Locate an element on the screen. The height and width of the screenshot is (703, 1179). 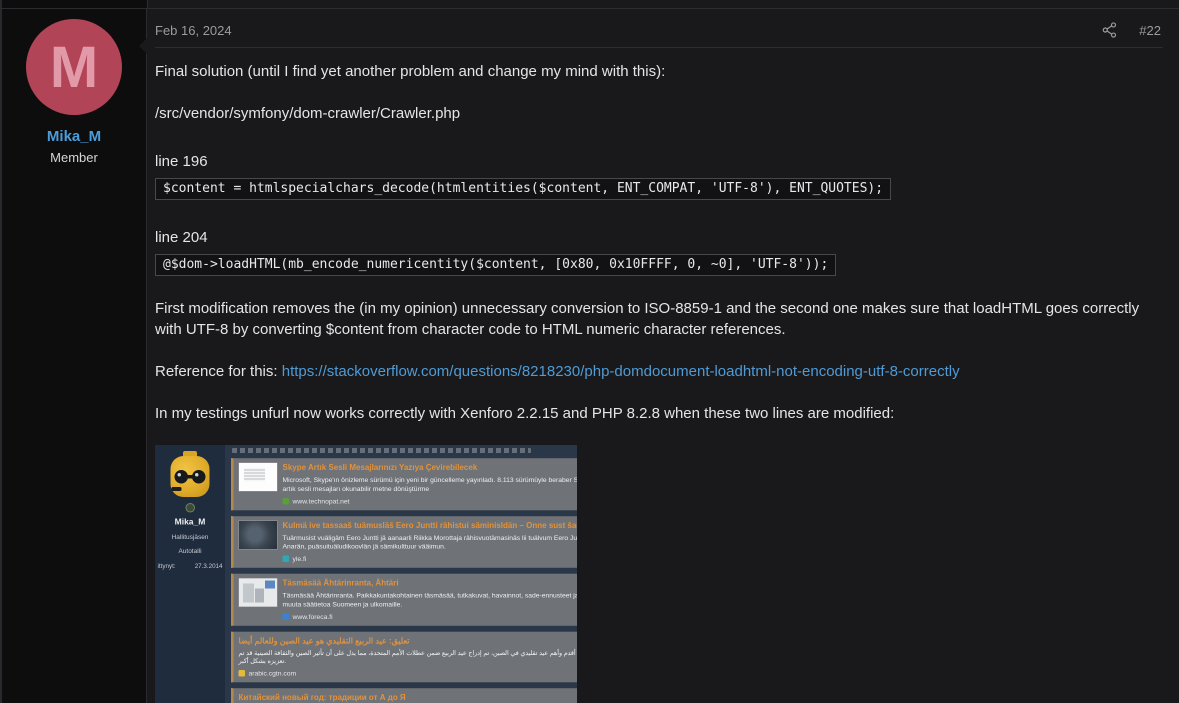
embed-author-title: Hallitusjäsen is located at coordinates (190, 537).